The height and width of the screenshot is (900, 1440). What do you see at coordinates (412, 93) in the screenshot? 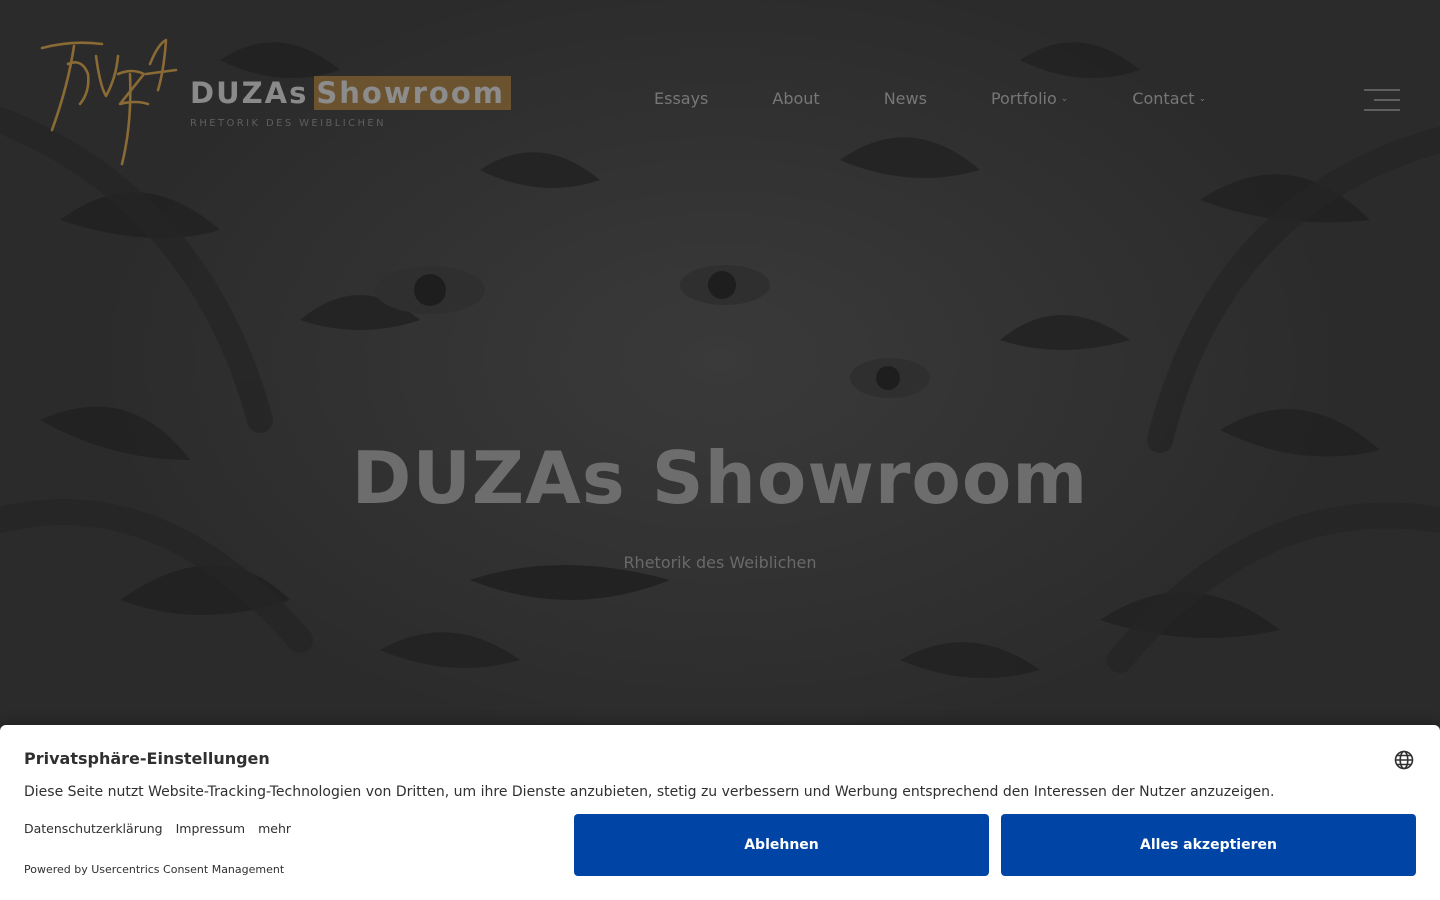
I see `site-title-highlight: Showroom` at bounding box center [412, 93].